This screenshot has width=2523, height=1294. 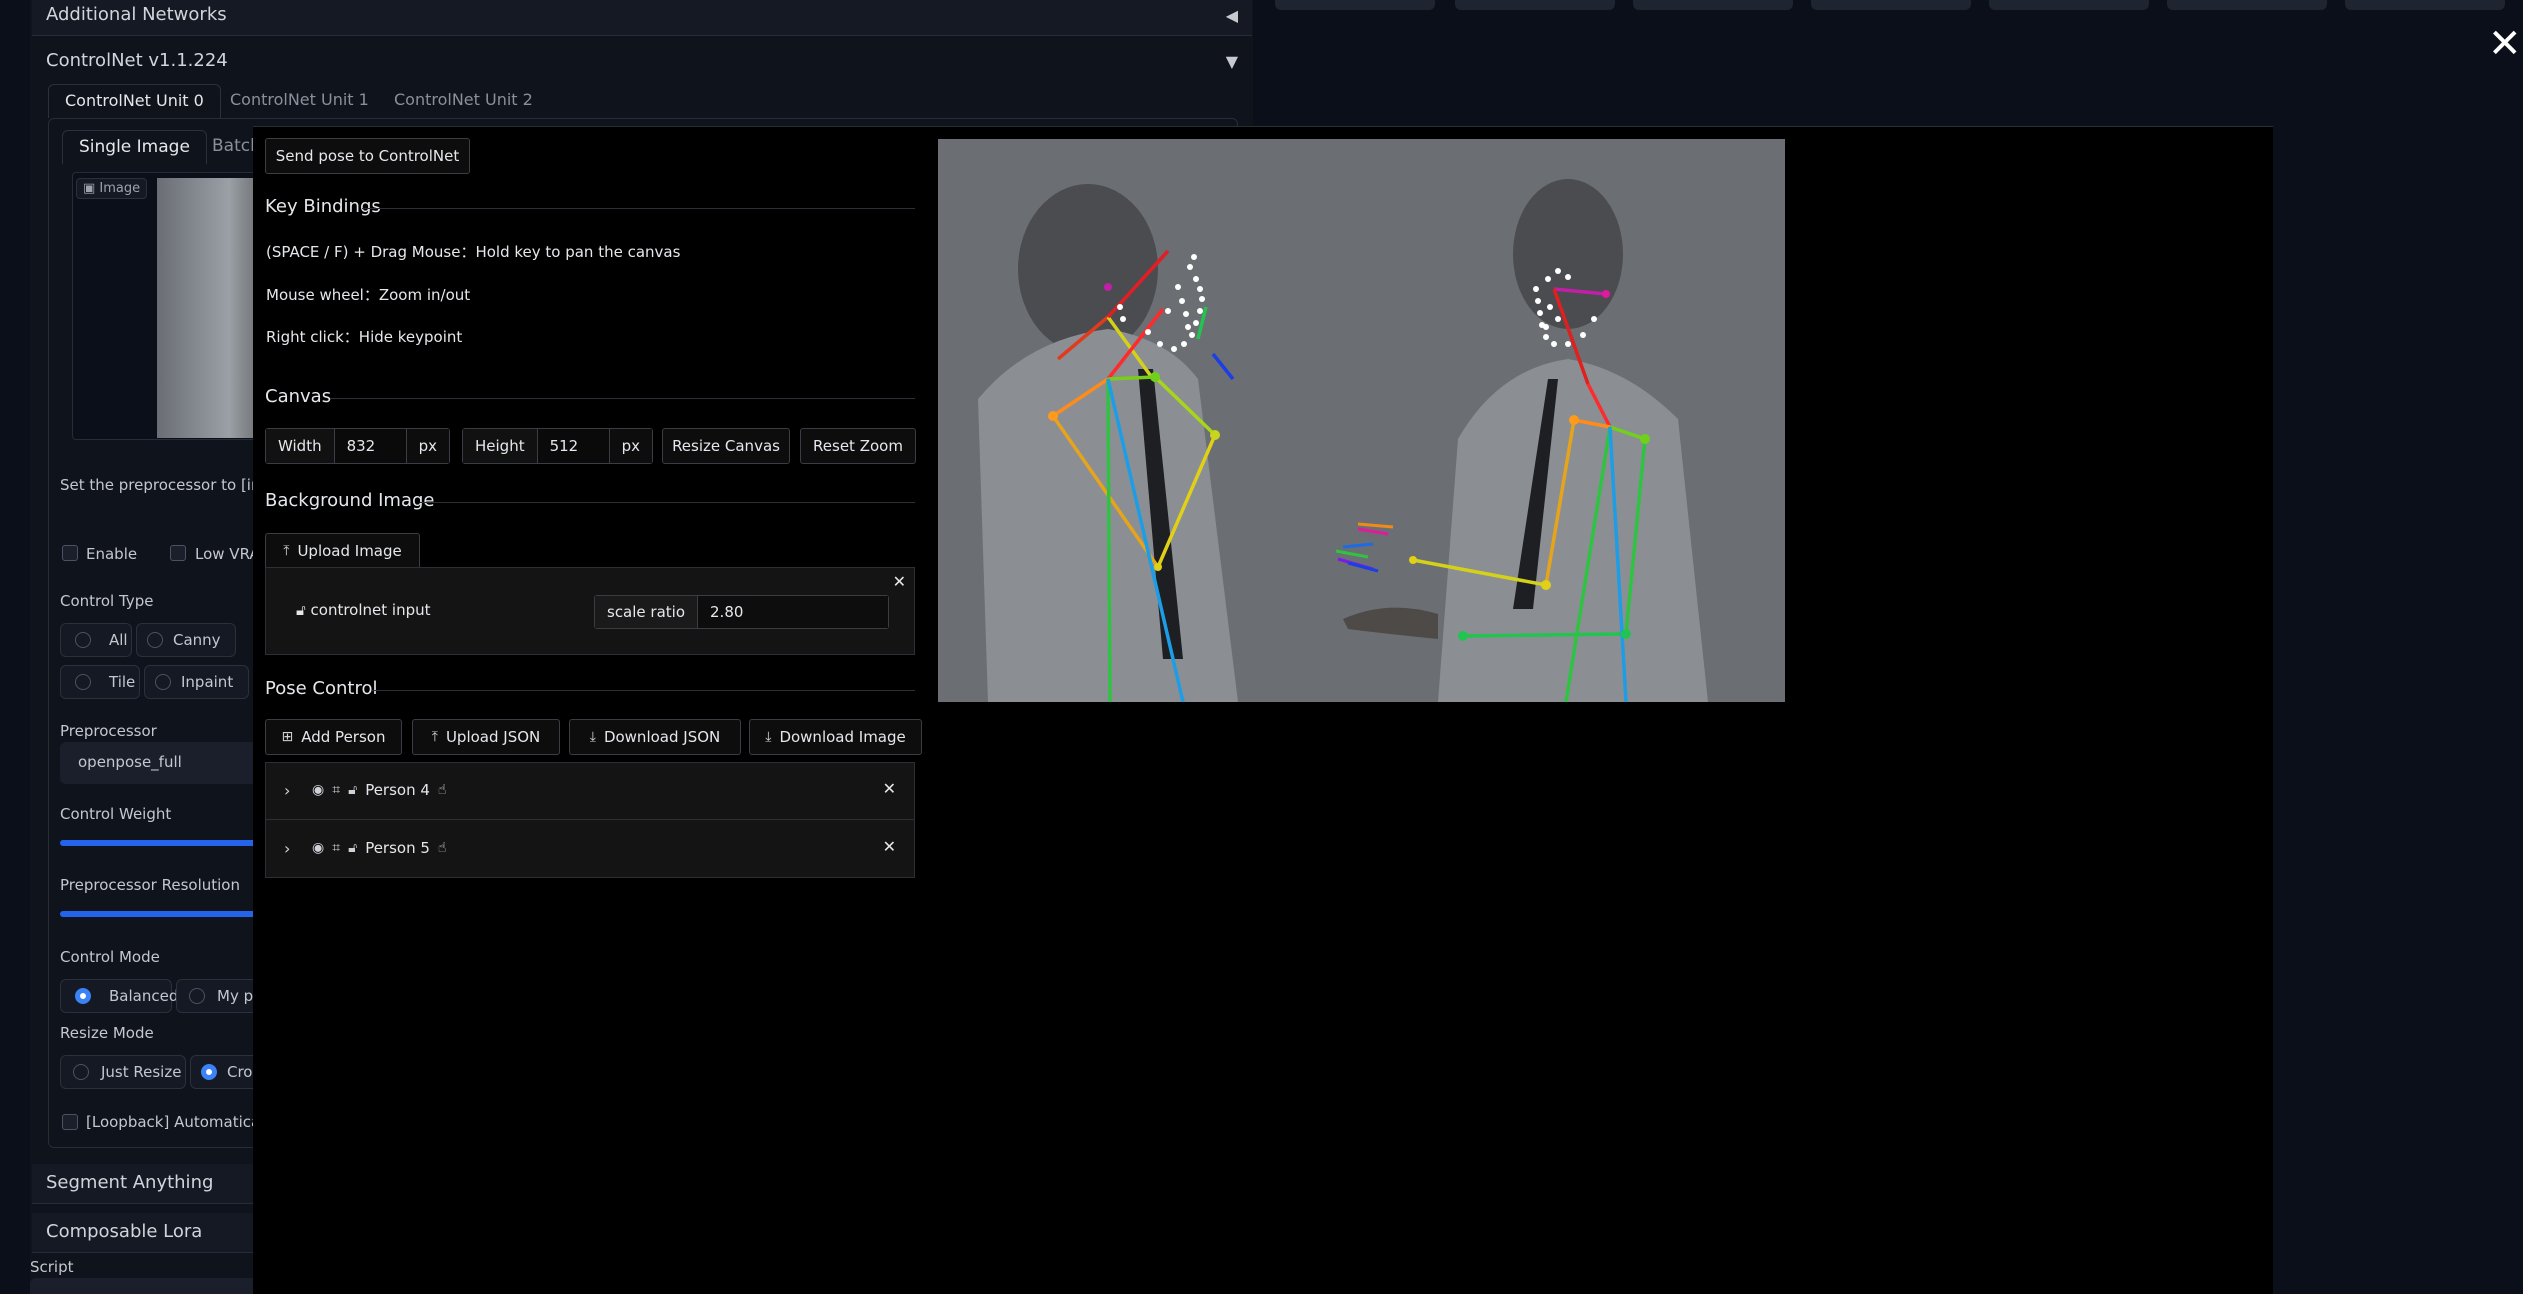 I want to click on collapse-triangle-icon: ◀, so click(x=1232, y=15).